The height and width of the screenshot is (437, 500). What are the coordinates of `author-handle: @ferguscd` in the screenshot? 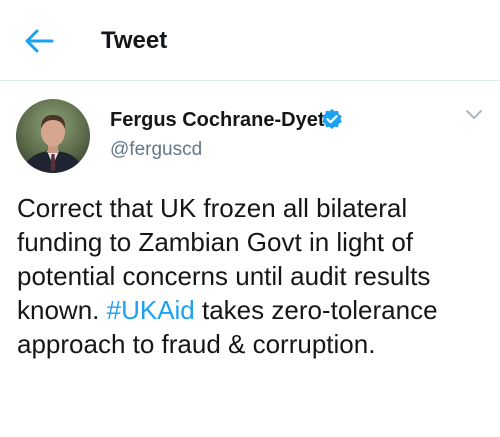 It's located at (156, 150).